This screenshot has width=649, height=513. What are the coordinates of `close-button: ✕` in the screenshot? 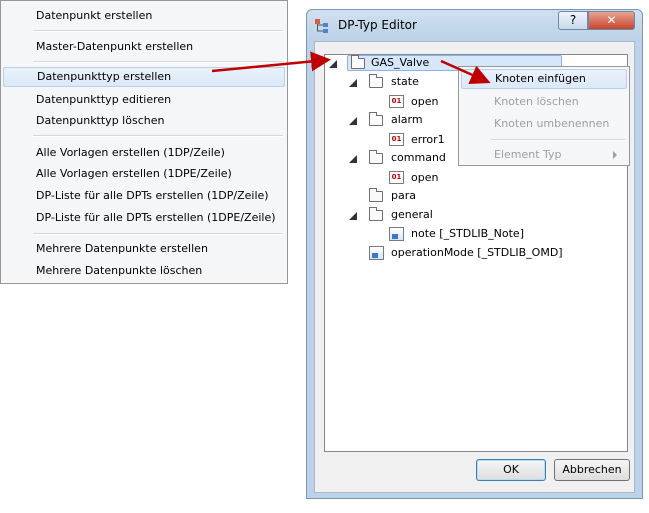 It's located at (611, 20).